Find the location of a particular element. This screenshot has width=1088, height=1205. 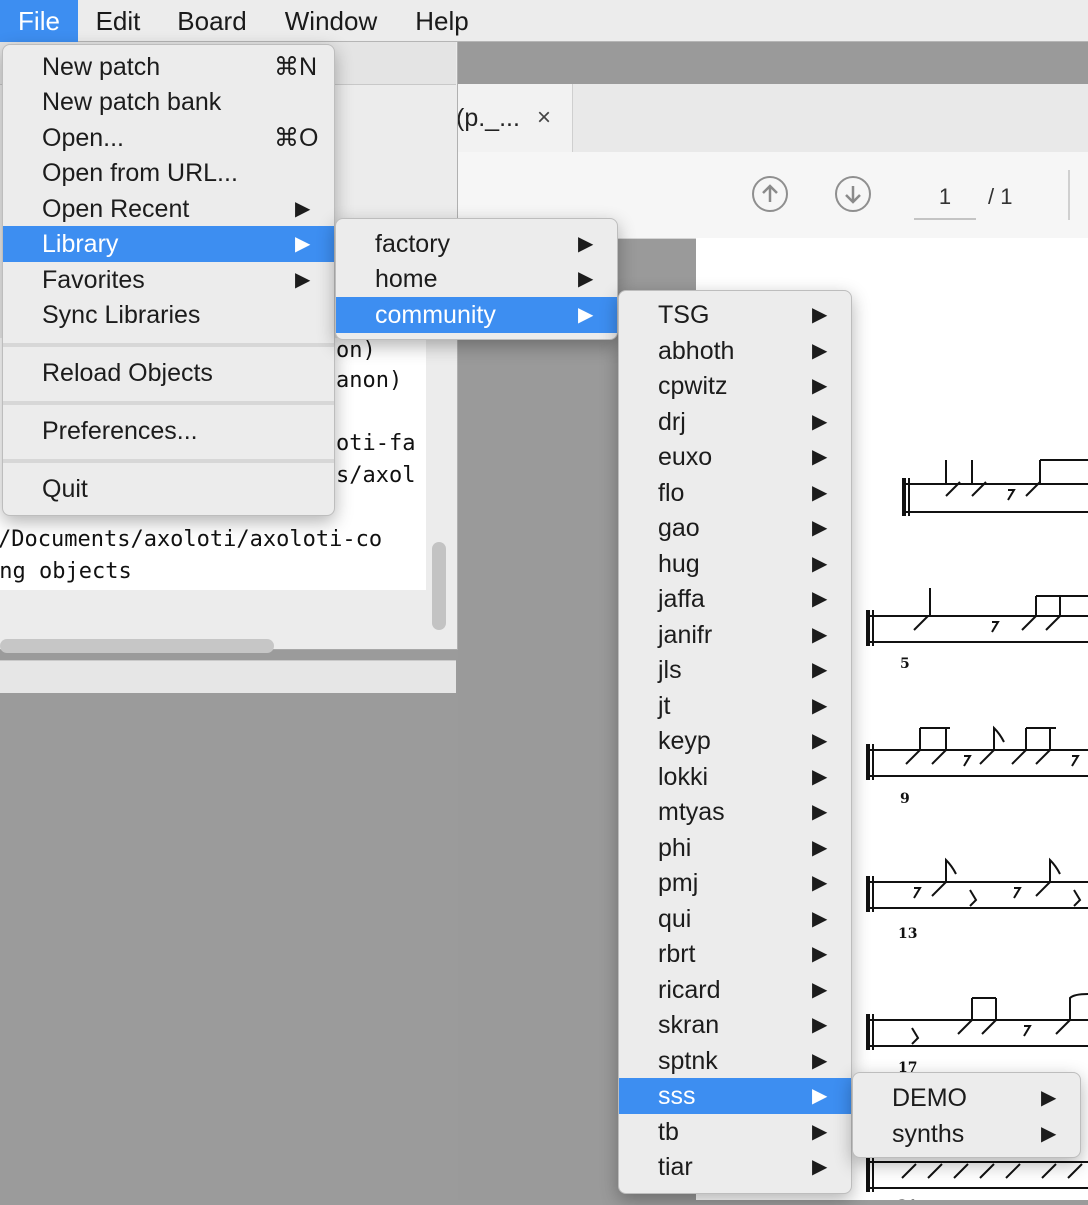

menu-board: Board is located at coordinates (212, 21).